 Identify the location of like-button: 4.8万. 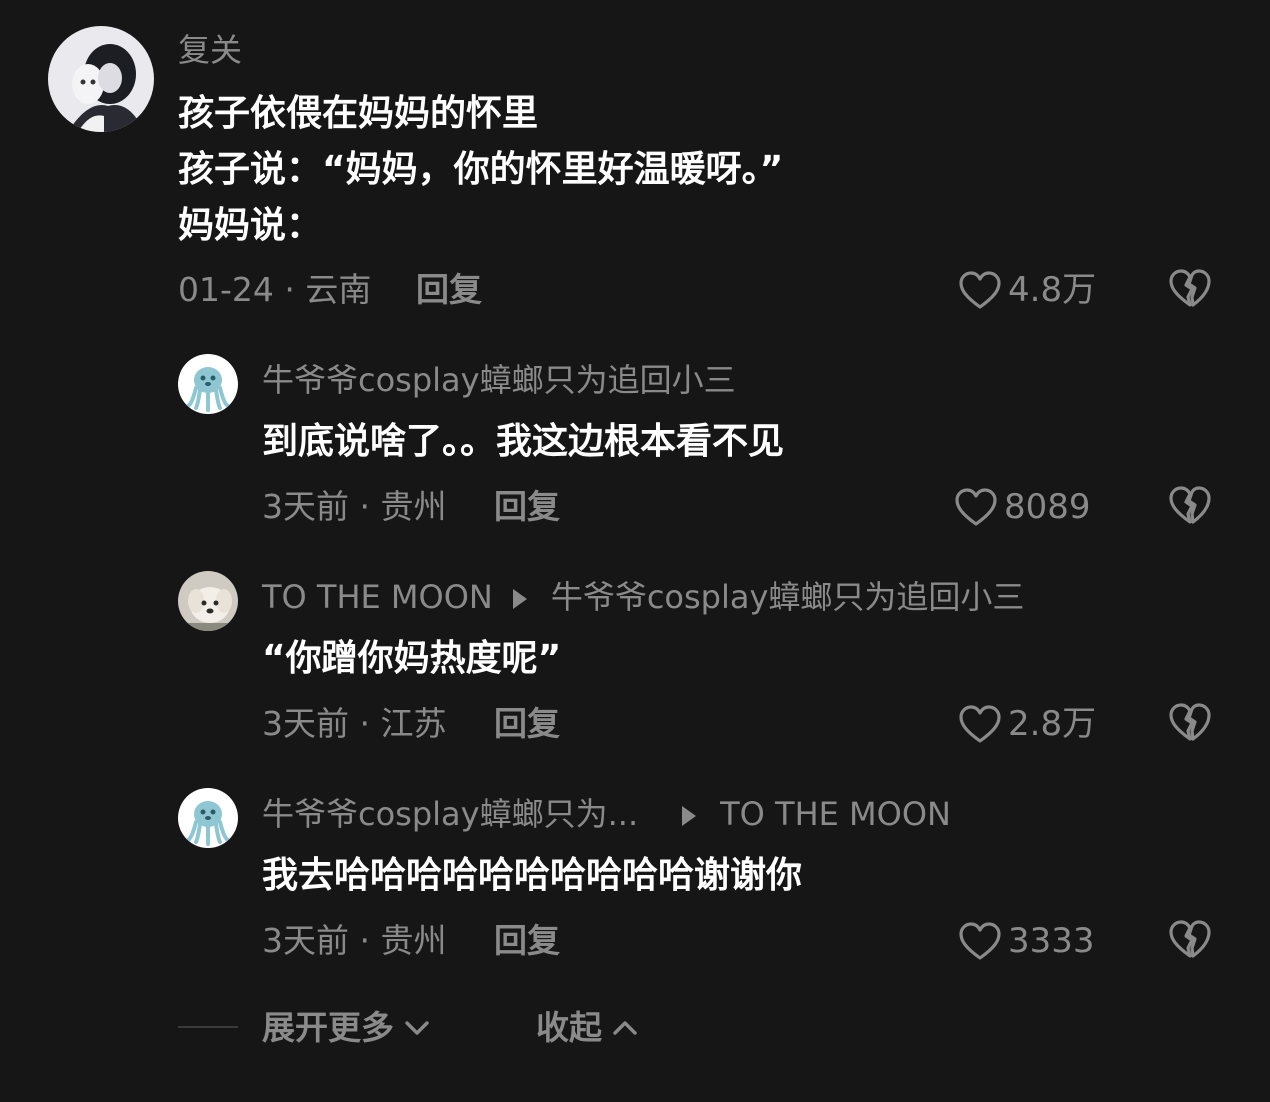
(1027, 290).